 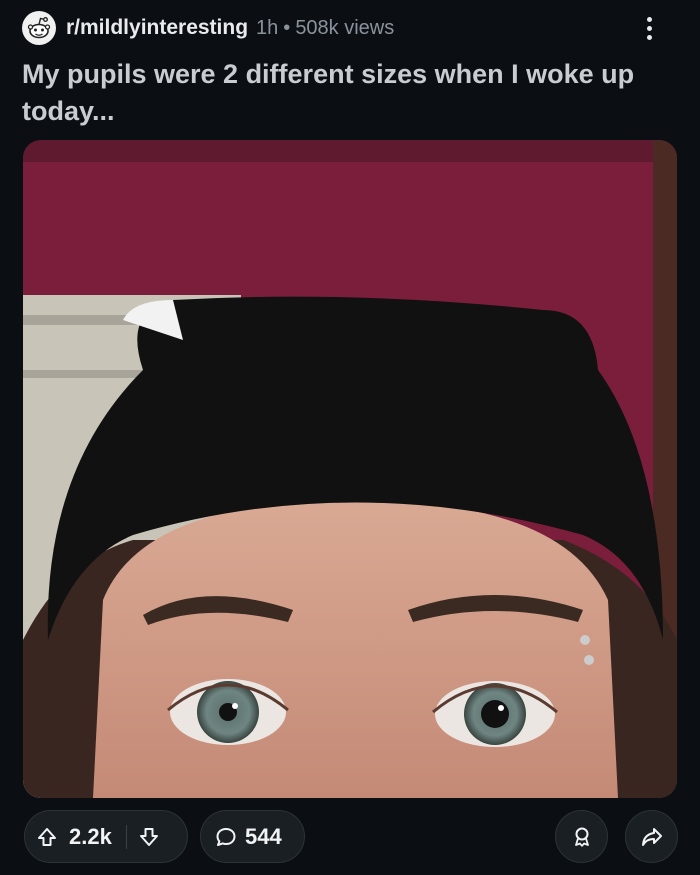 What do you see at coordinates (157, 28) in the screenshot?
I see `subreddit-name: r/mildlyinteresting` at bounding box center [157, 28].